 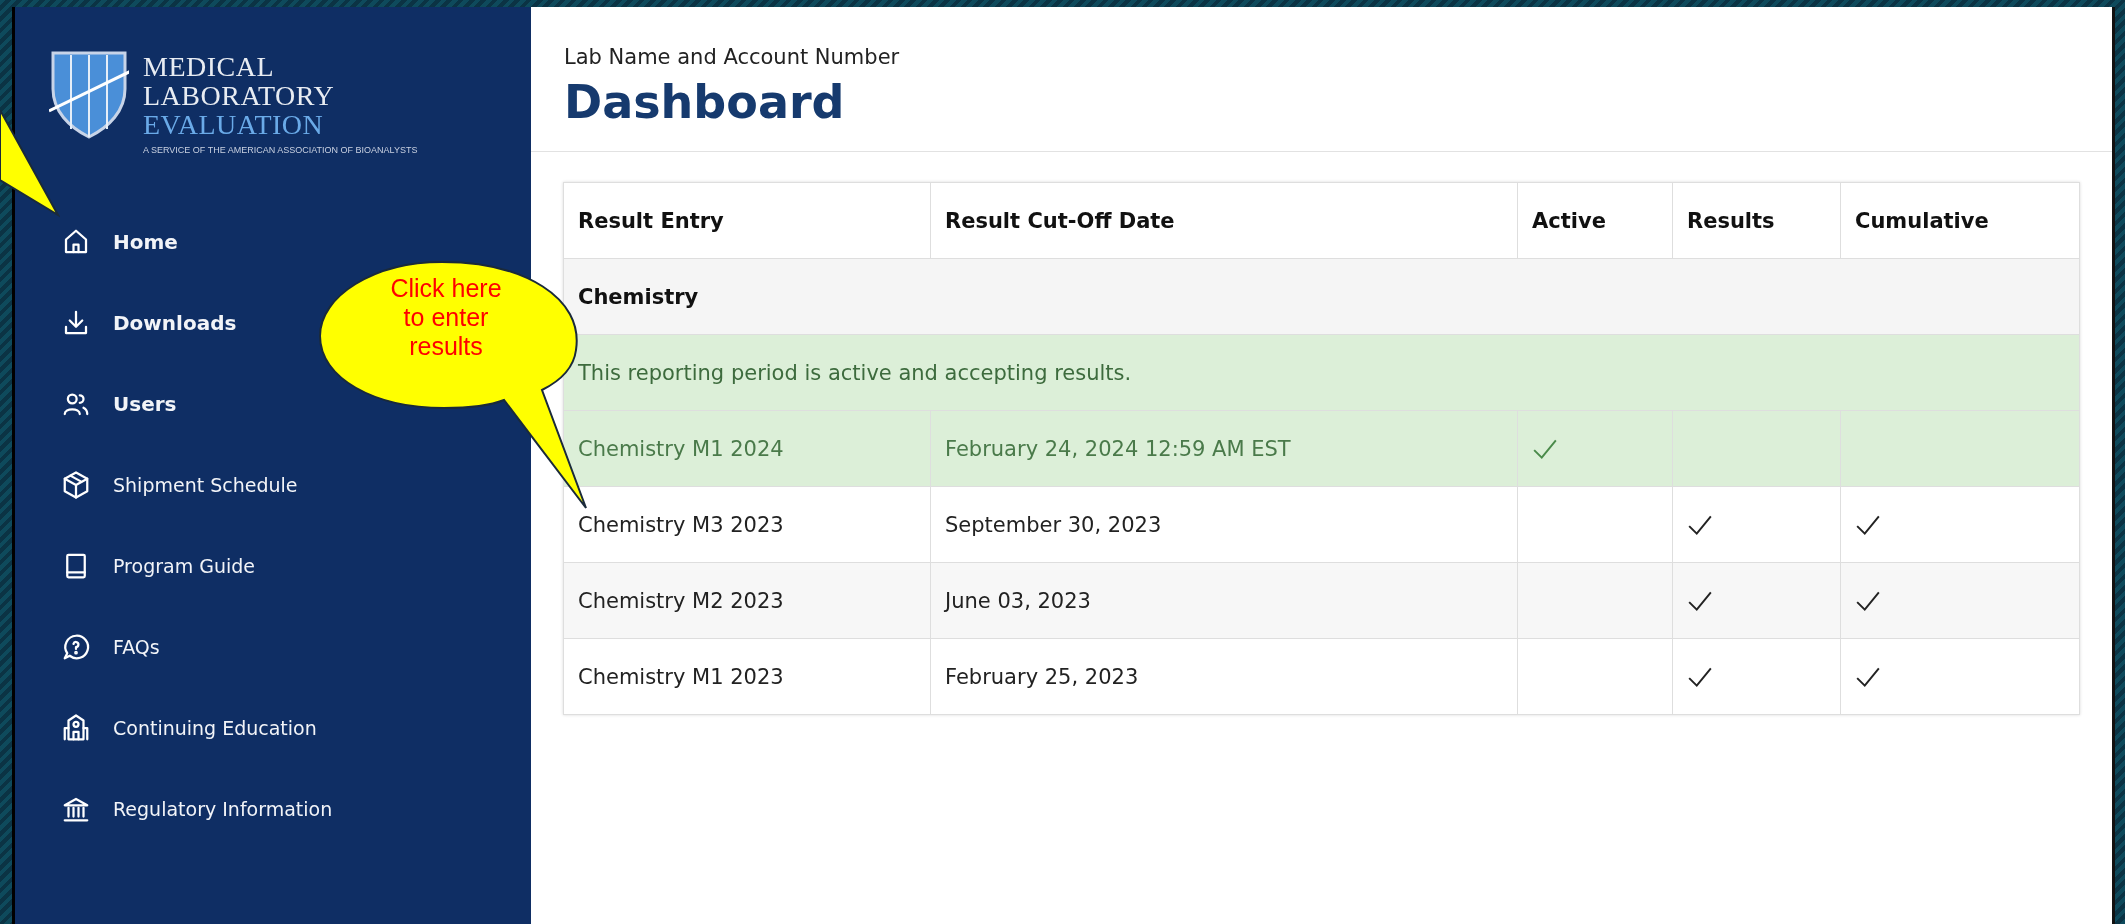 What do you see at coordinates (446, 317) in the screenshot?
I see `callout-text: Click here to enter results` at bounding box center [446, 317].